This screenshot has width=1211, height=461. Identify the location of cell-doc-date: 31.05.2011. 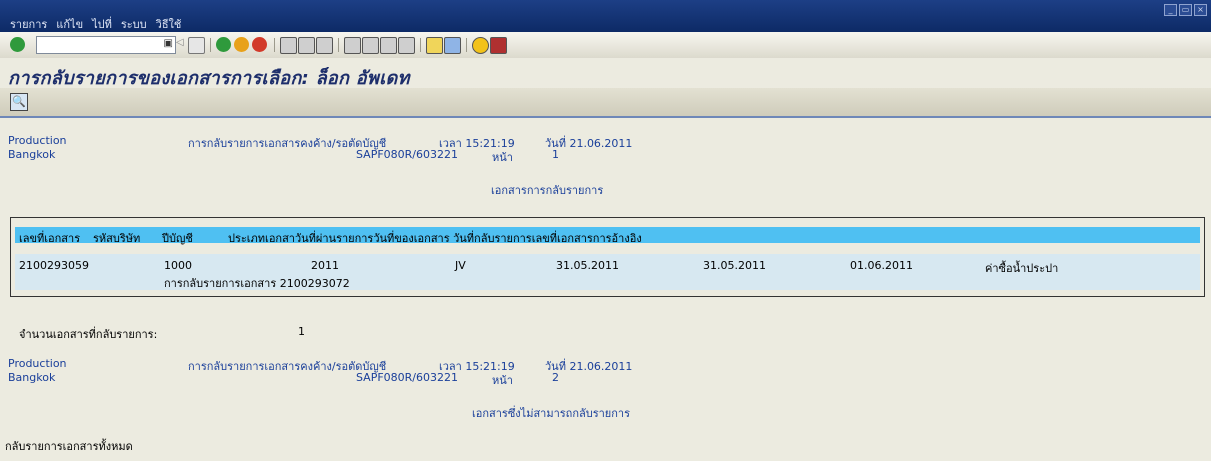
(734, 265).